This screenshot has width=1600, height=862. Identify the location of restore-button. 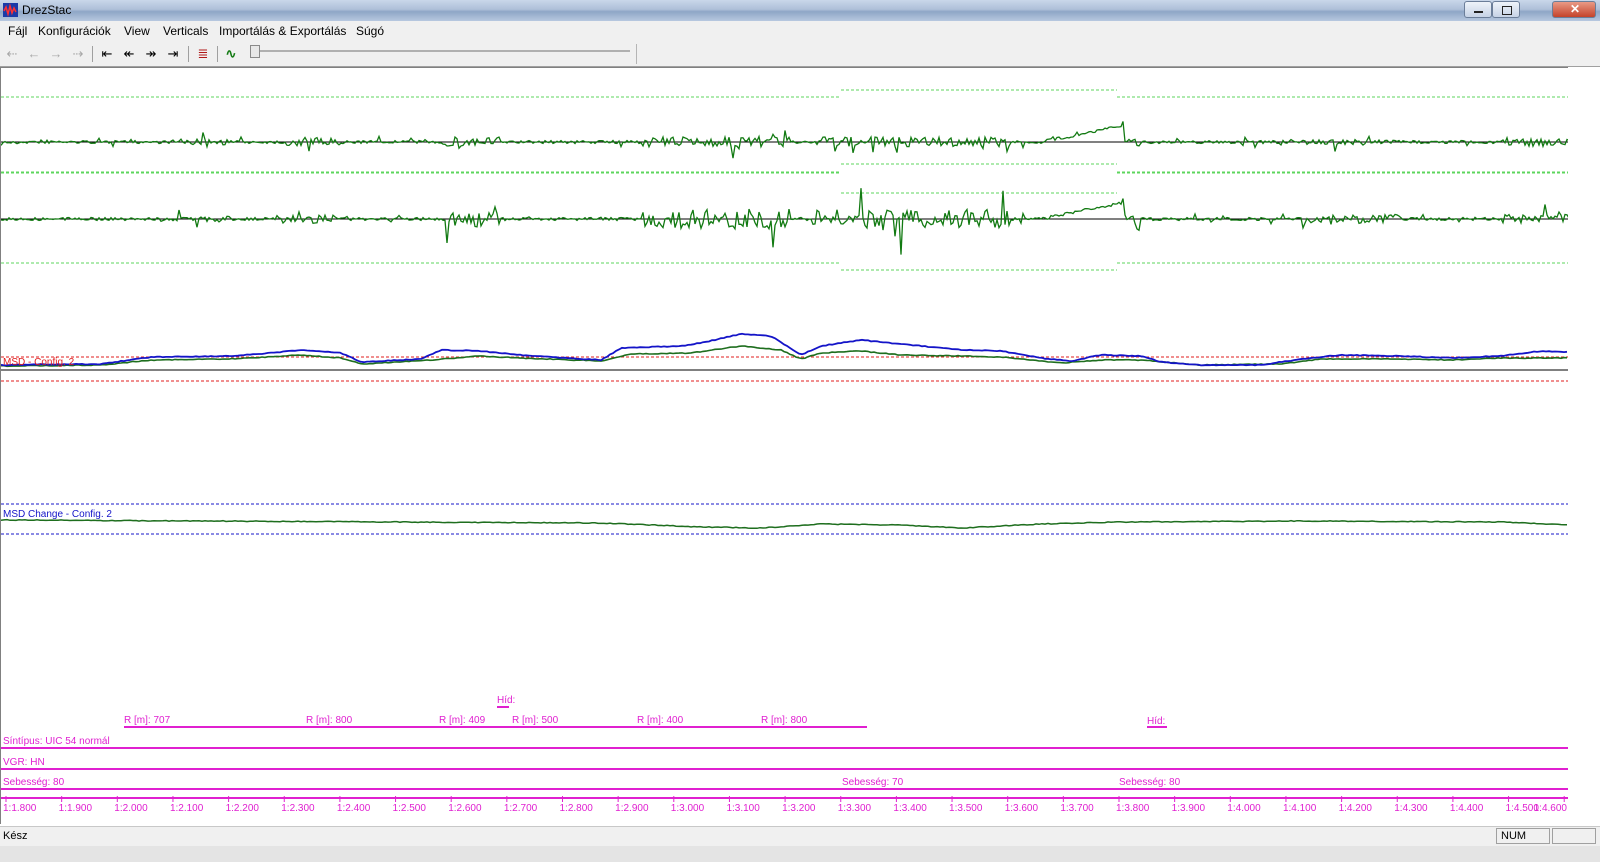
(1506, 9).